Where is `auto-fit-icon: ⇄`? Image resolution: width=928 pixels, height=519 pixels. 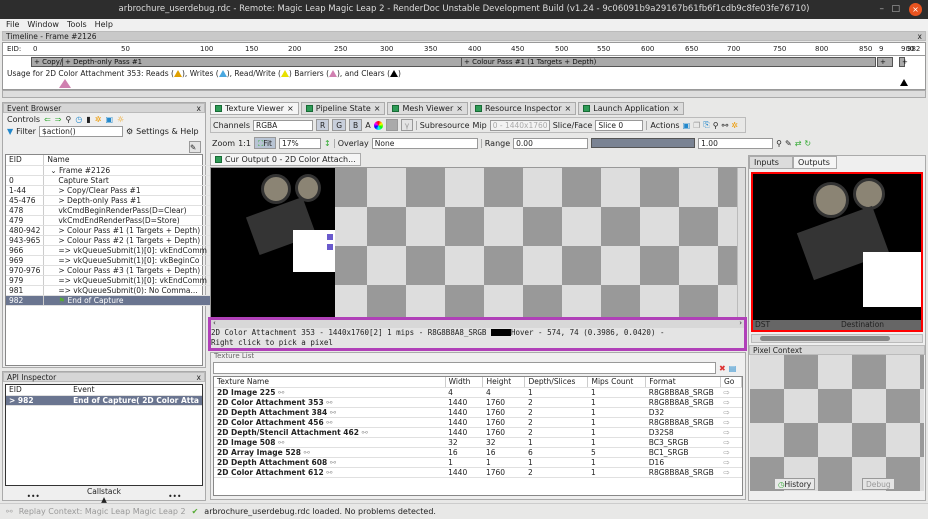
auto-fit-icon: ⇄ is located at coordinates (798, 143).